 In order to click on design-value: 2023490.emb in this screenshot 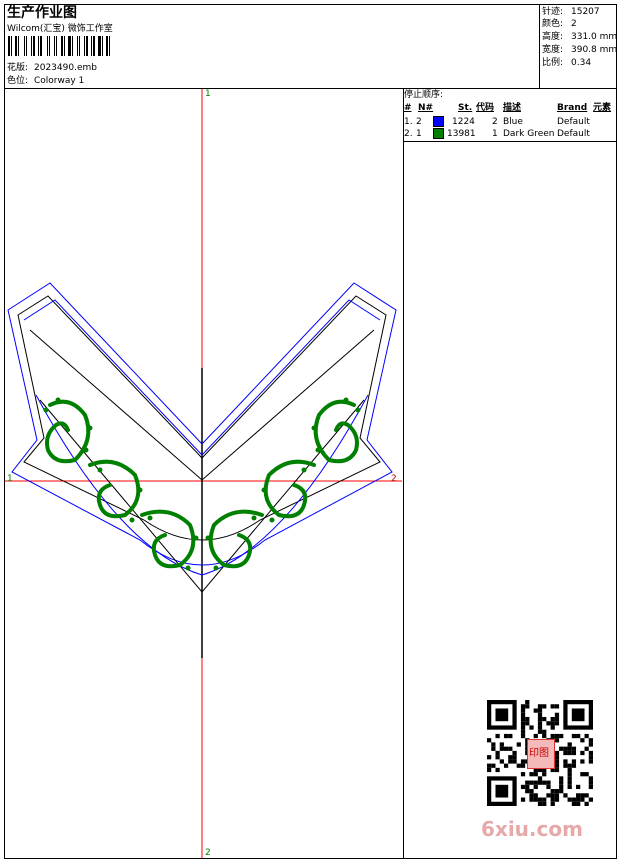, I will do `click(65, 68)`.